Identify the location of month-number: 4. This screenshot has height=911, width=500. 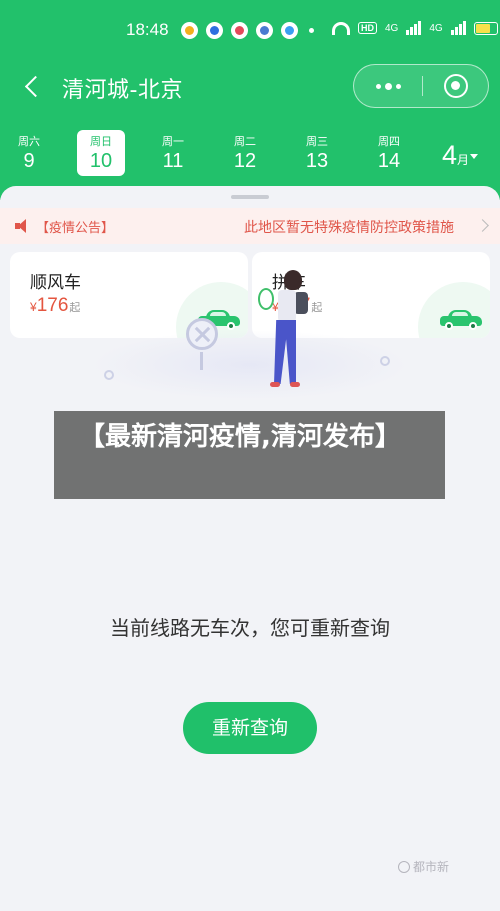
(450, 155).